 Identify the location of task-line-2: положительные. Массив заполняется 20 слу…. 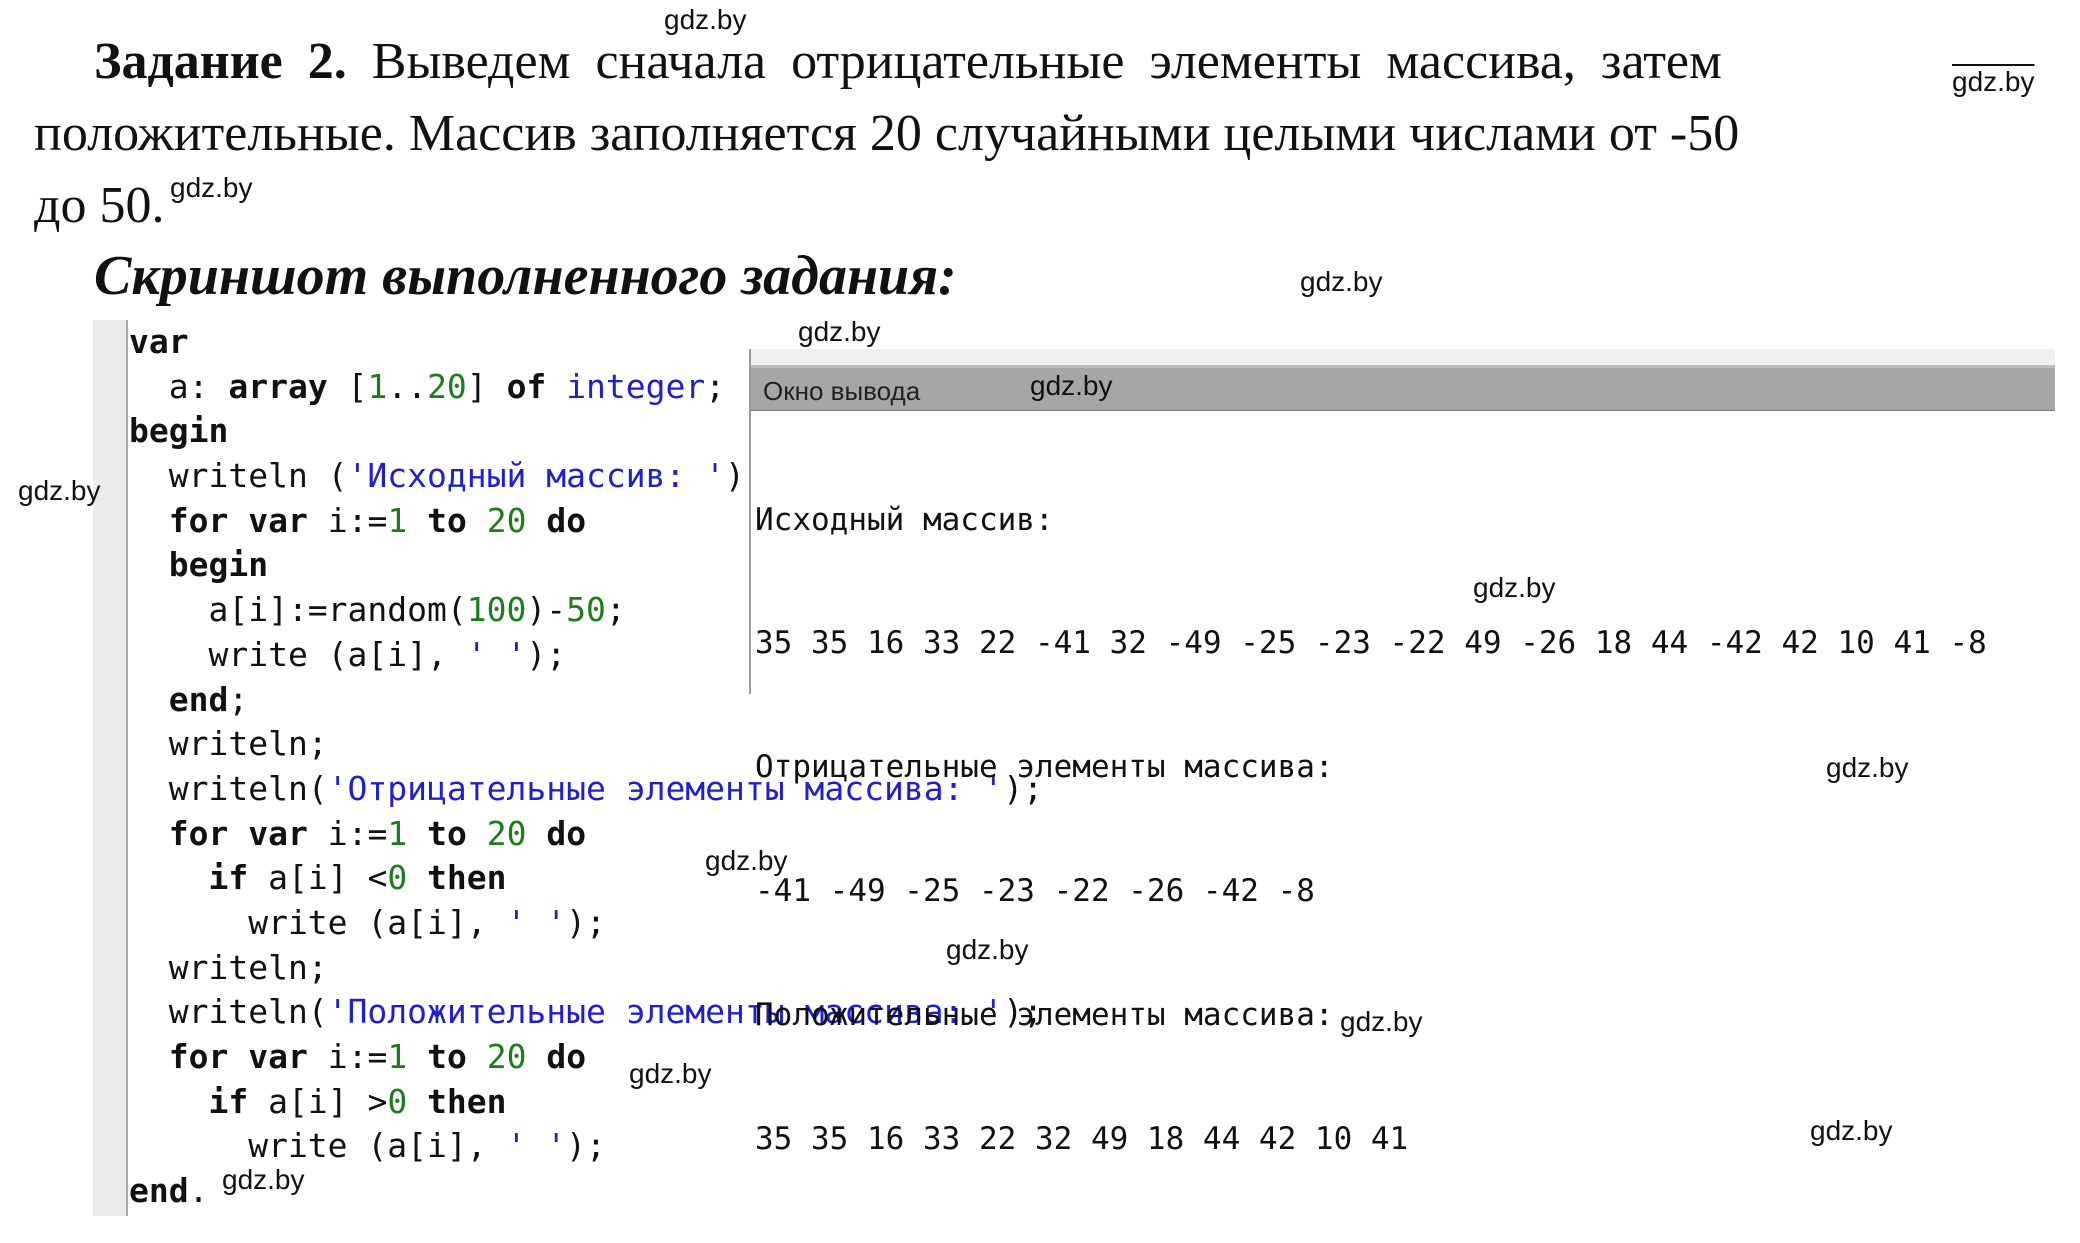
(887, 133).